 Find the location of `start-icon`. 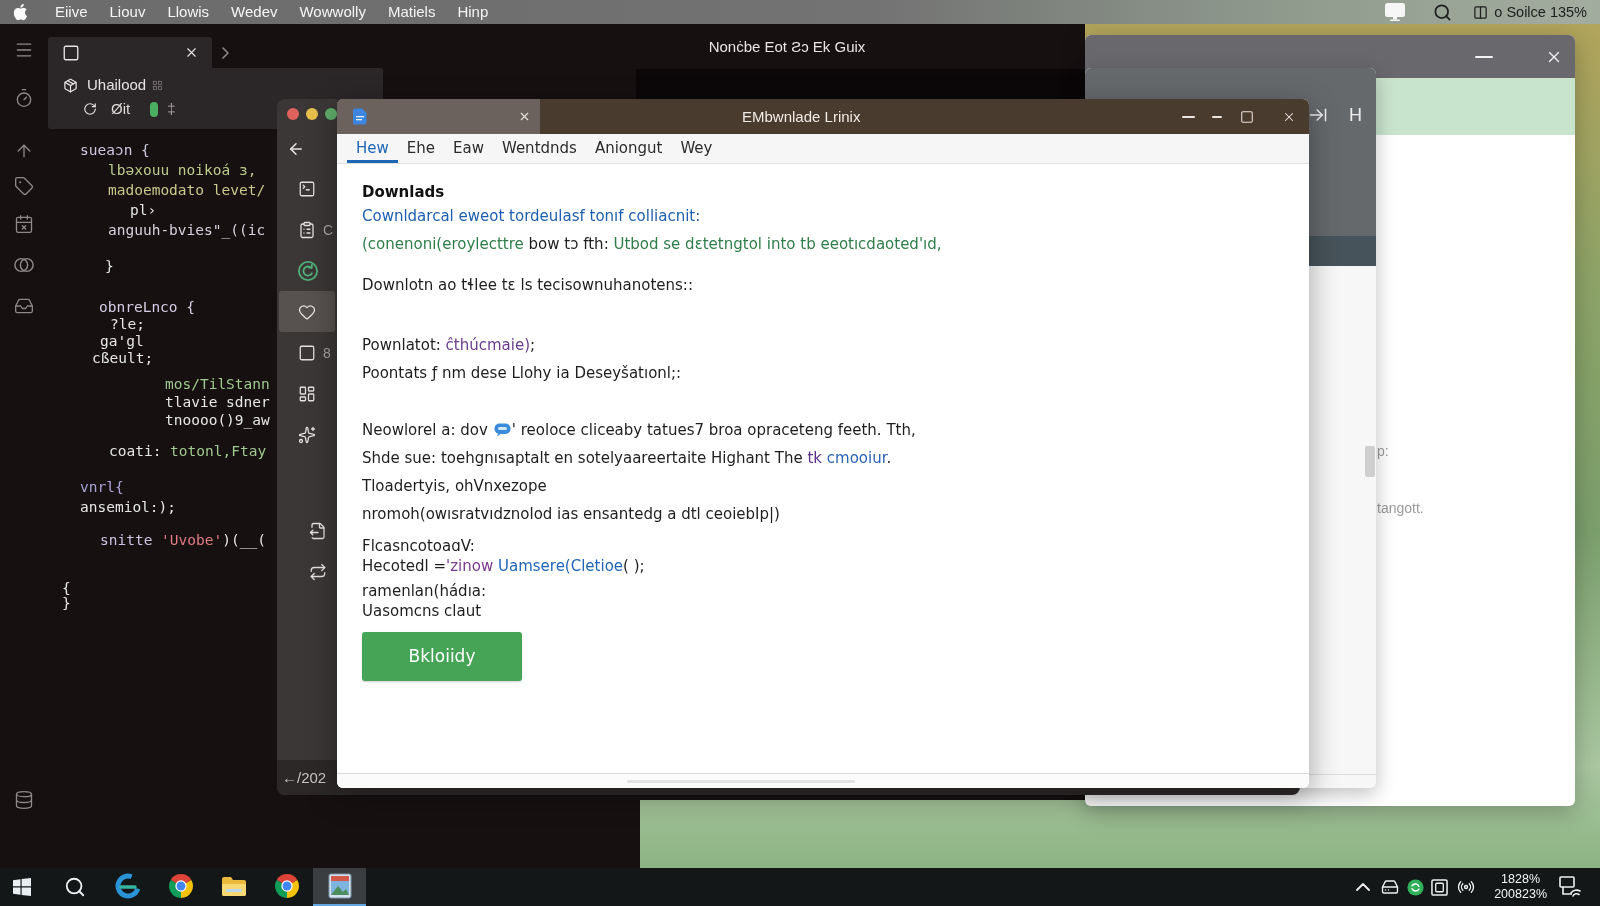

start-icon is located at coordinates (22, 887).